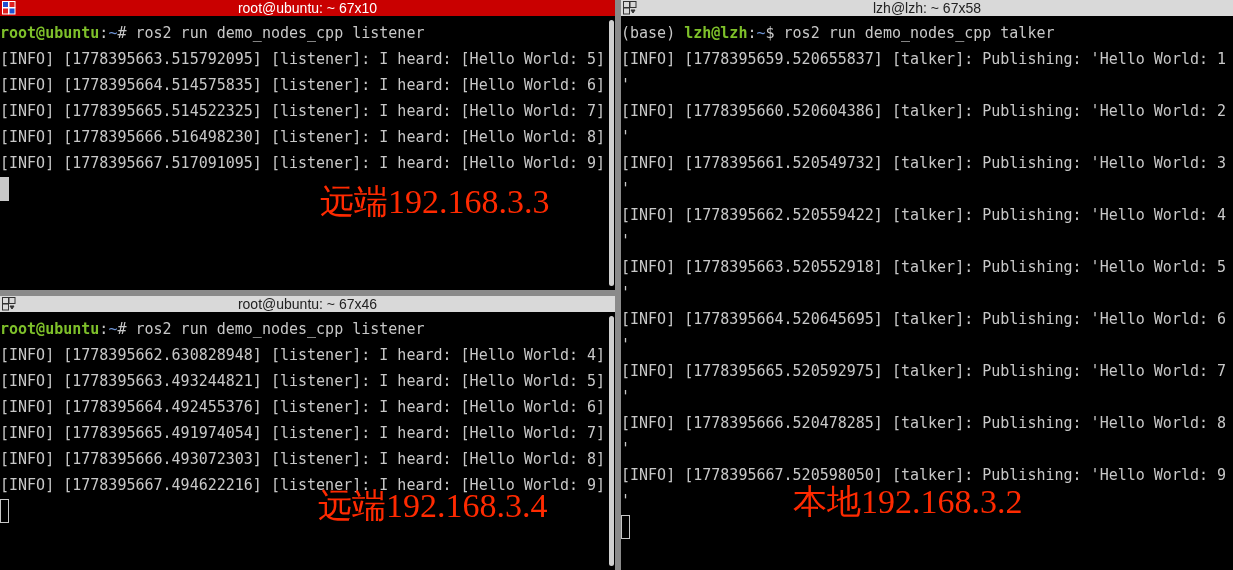  Describe the element at coordinates (924, 163) in the screenshot. I see `log-line: [INFO] [1778395661.520549732] [talker]: Publishing: 'Hello World: 3` at that location.